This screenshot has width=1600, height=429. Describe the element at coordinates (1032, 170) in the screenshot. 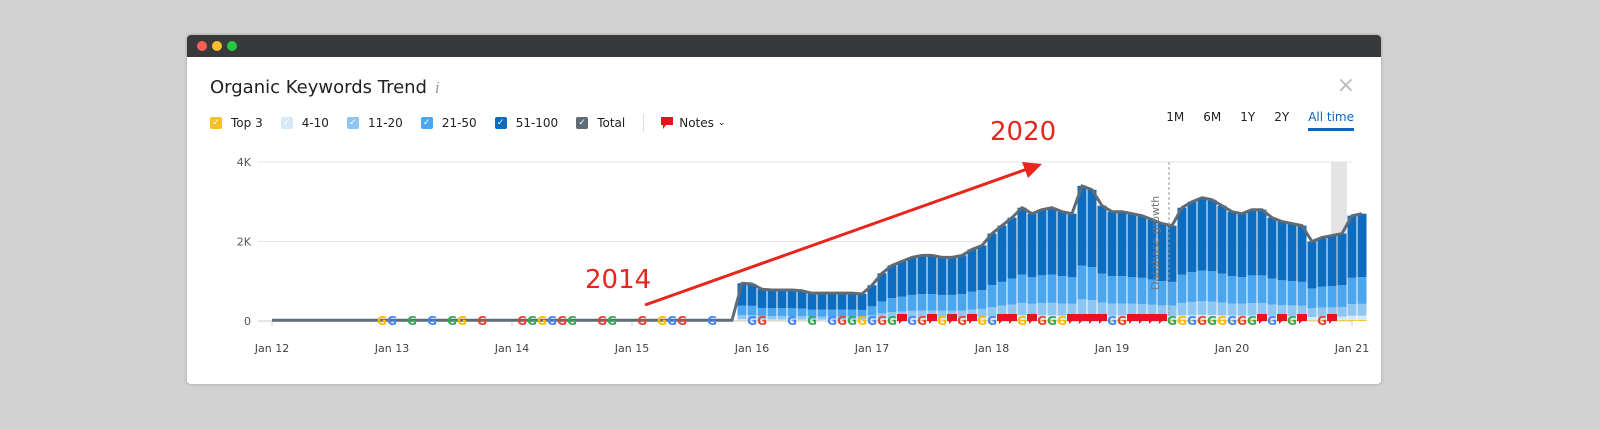

I see `arrow-head-icon` at that location.